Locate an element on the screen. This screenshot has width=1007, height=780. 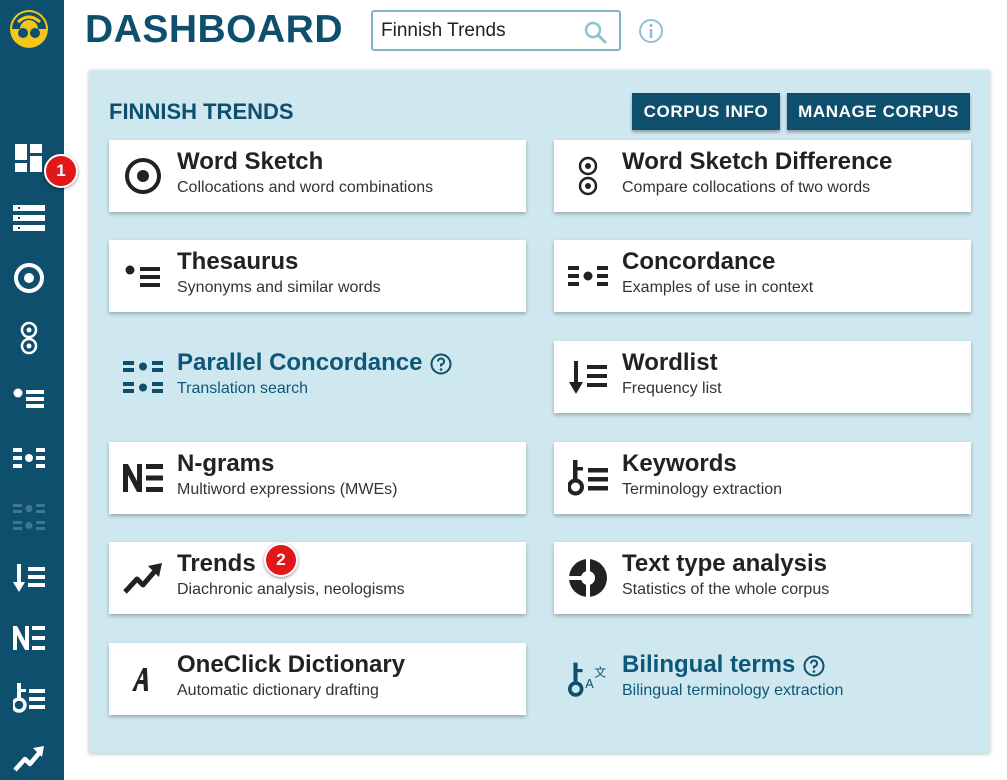
tool-title-row: Bilingual terms is located at coordinates (723, 665).